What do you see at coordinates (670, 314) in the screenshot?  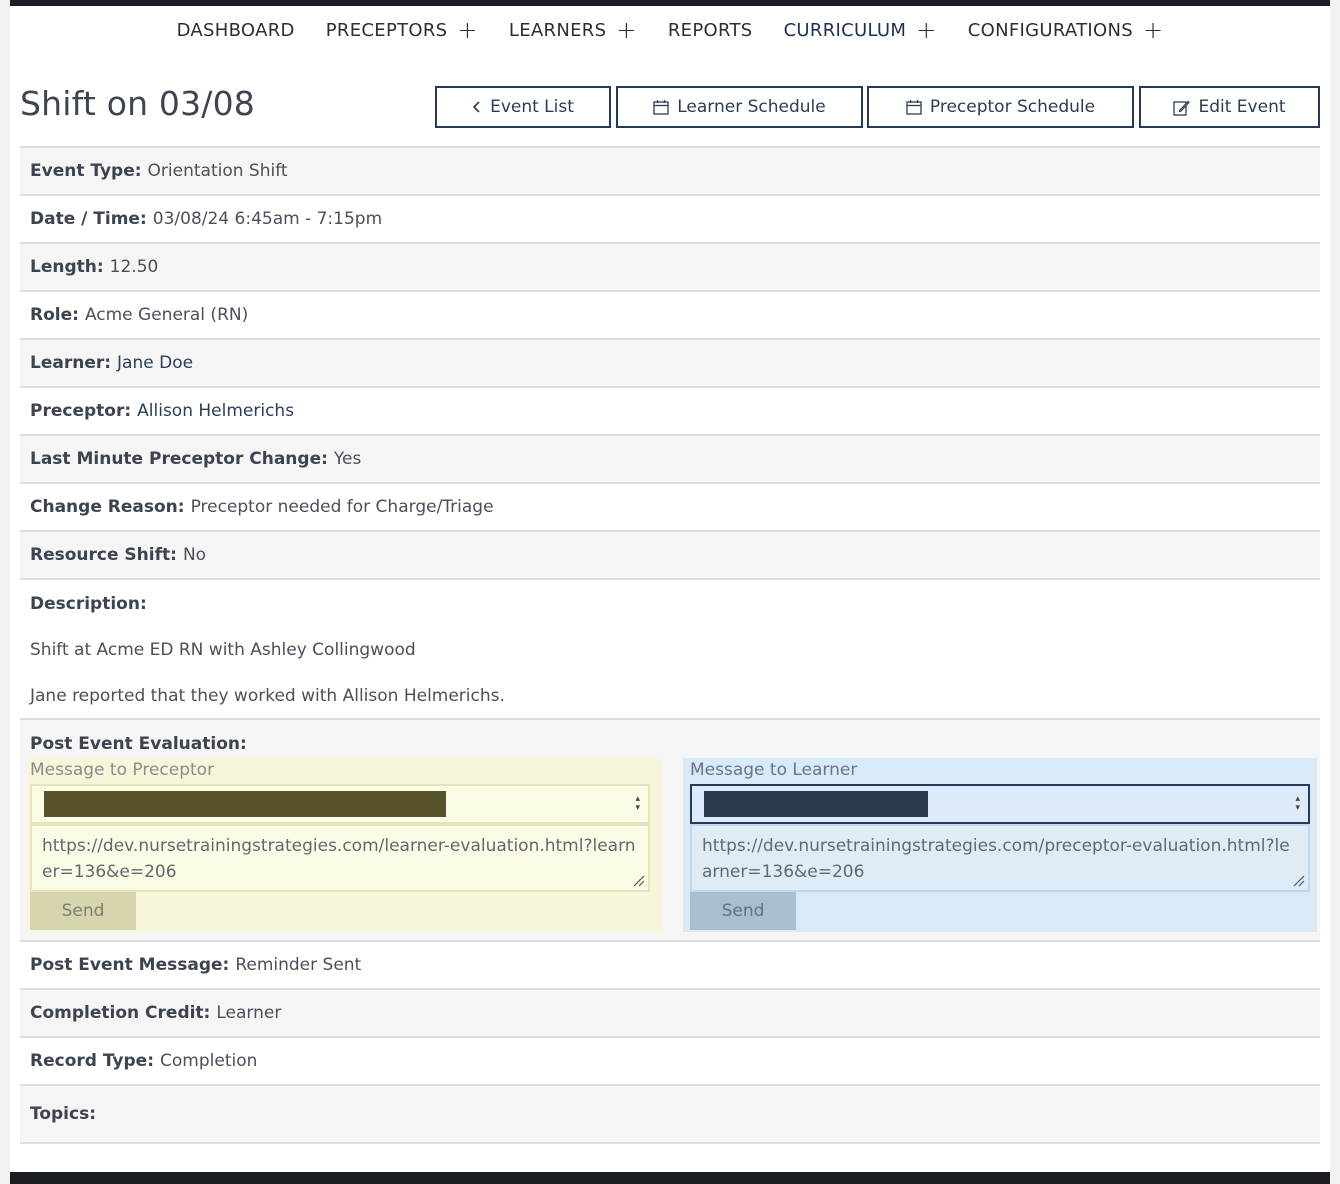 I see `detail-row-role: Role: Acme General (RN)` at bounding box center [670, 314].